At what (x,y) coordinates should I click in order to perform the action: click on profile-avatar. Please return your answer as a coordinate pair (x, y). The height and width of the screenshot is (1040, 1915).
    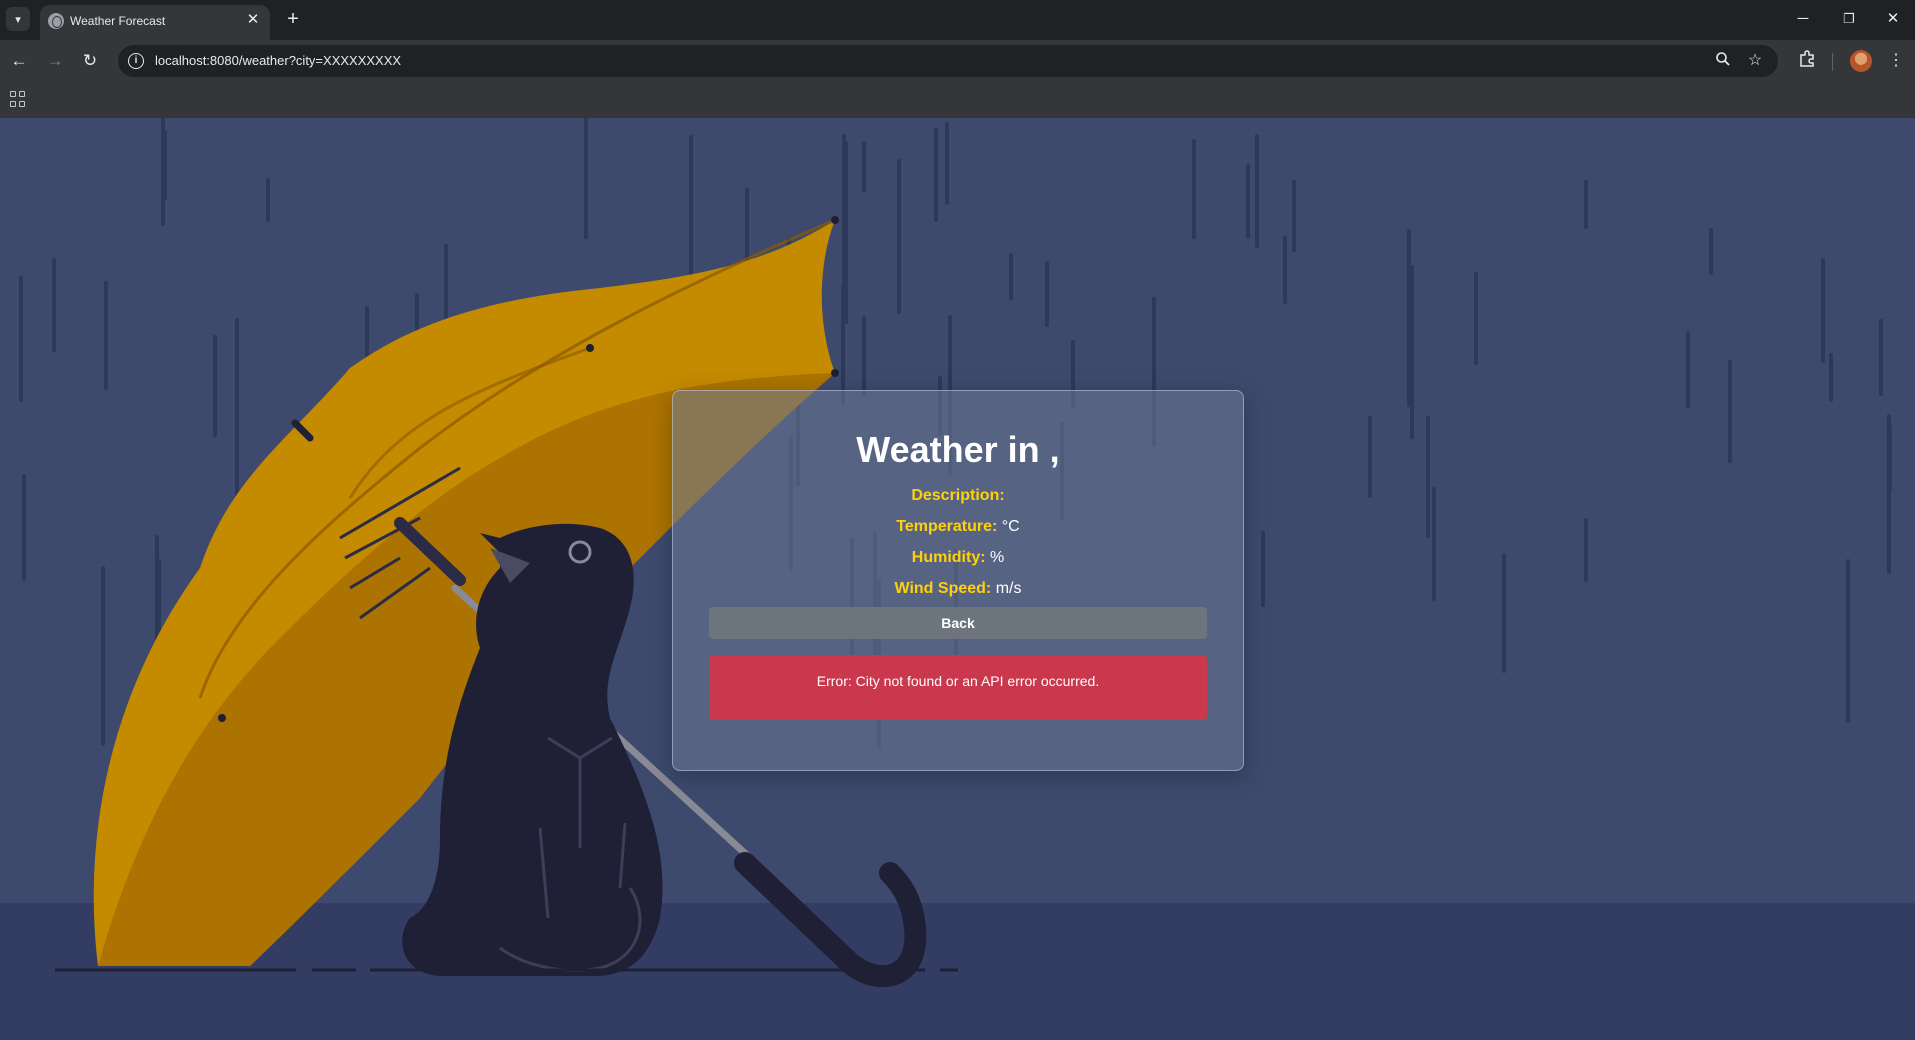
    Looking at the image, I should click on (1861, 61).